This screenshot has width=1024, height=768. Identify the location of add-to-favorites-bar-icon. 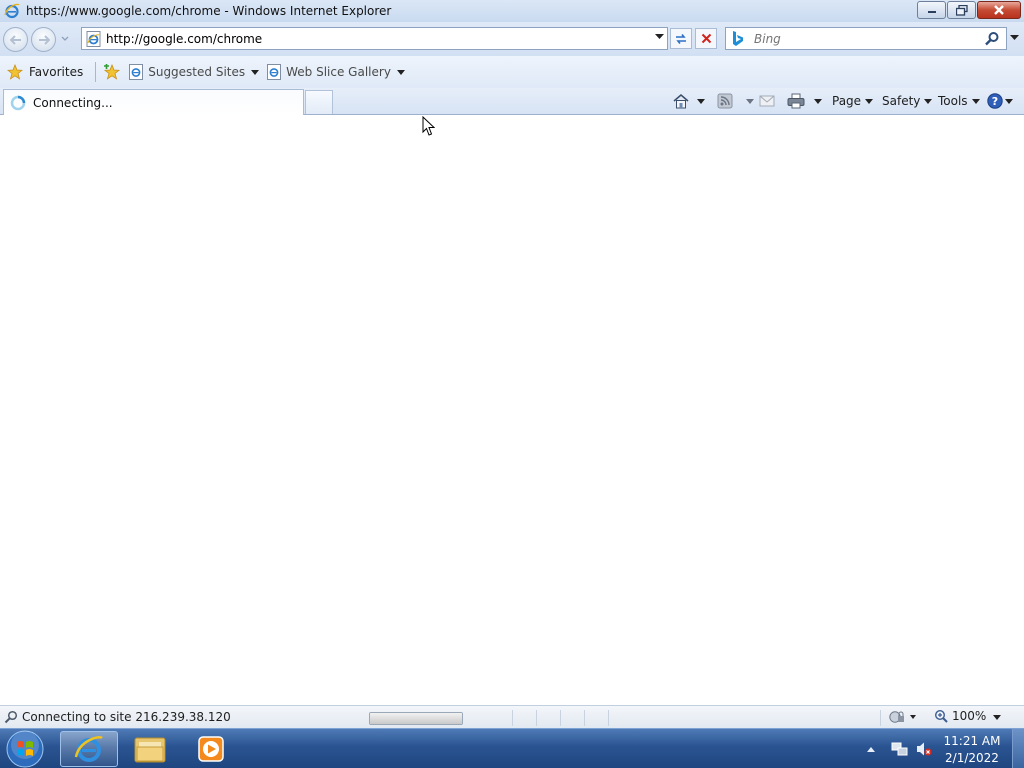
(112, 72).